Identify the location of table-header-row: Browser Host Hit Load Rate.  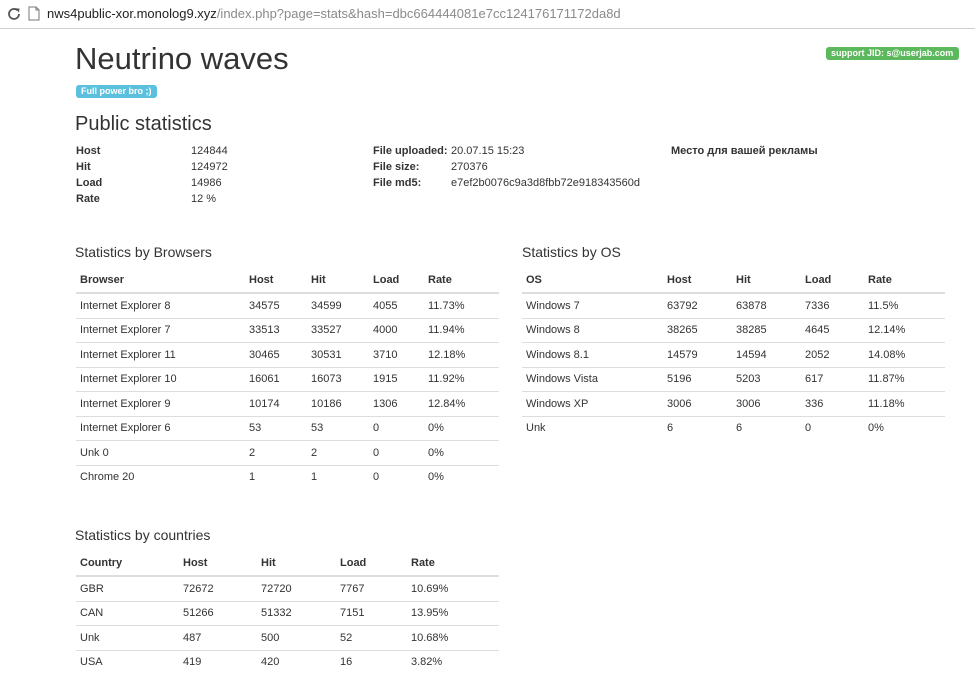
(287, 281).